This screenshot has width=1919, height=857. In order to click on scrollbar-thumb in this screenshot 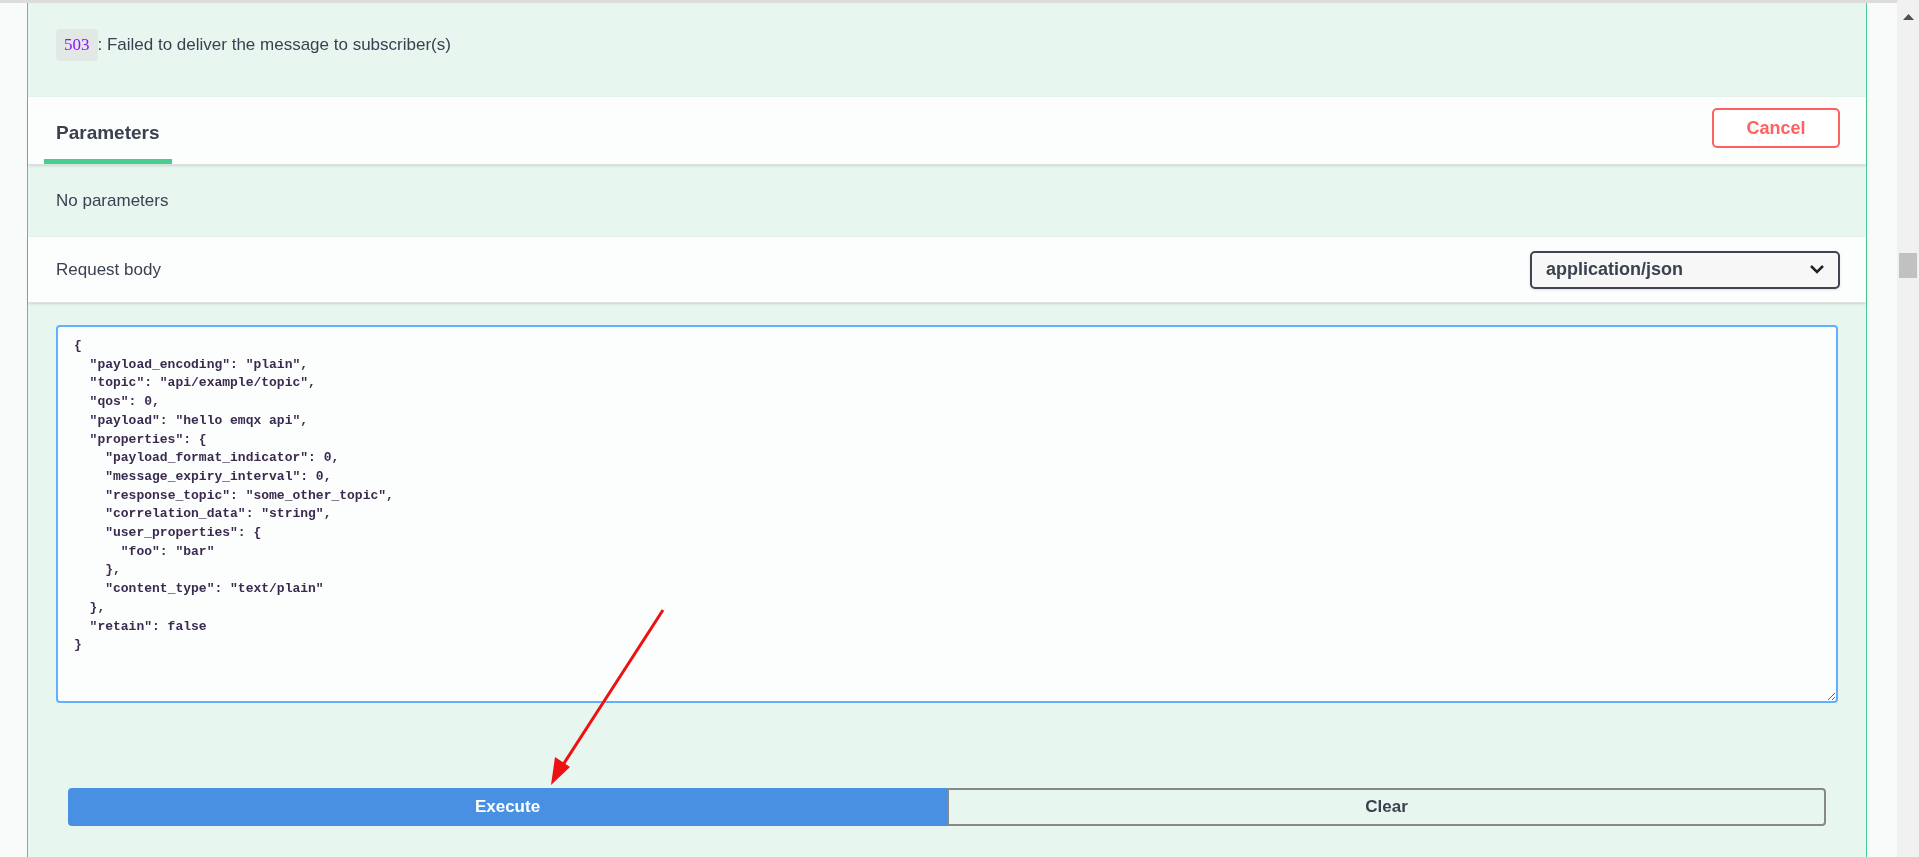, I will do `click(1908, 265)`.